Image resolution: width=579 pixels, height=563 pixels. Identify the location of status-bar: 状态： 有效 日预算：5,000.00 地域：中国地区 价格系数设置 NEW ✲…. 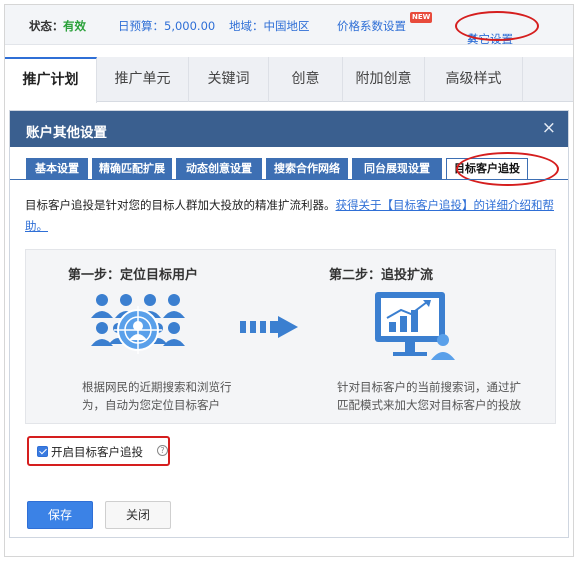
(289, 25).